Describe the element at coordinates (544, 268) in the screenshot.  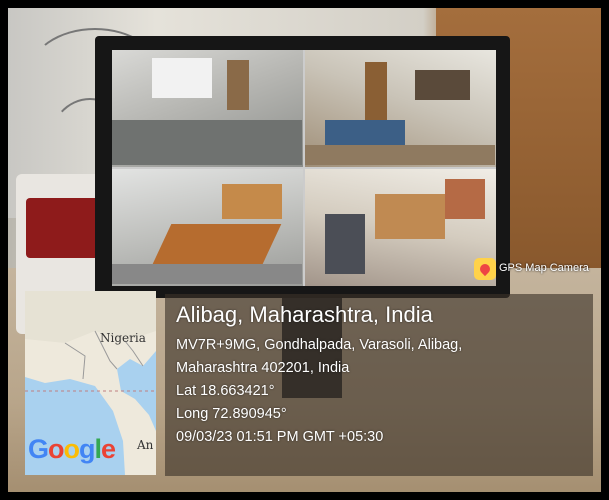
I see `app-name: GPS Map Camera` at that location.